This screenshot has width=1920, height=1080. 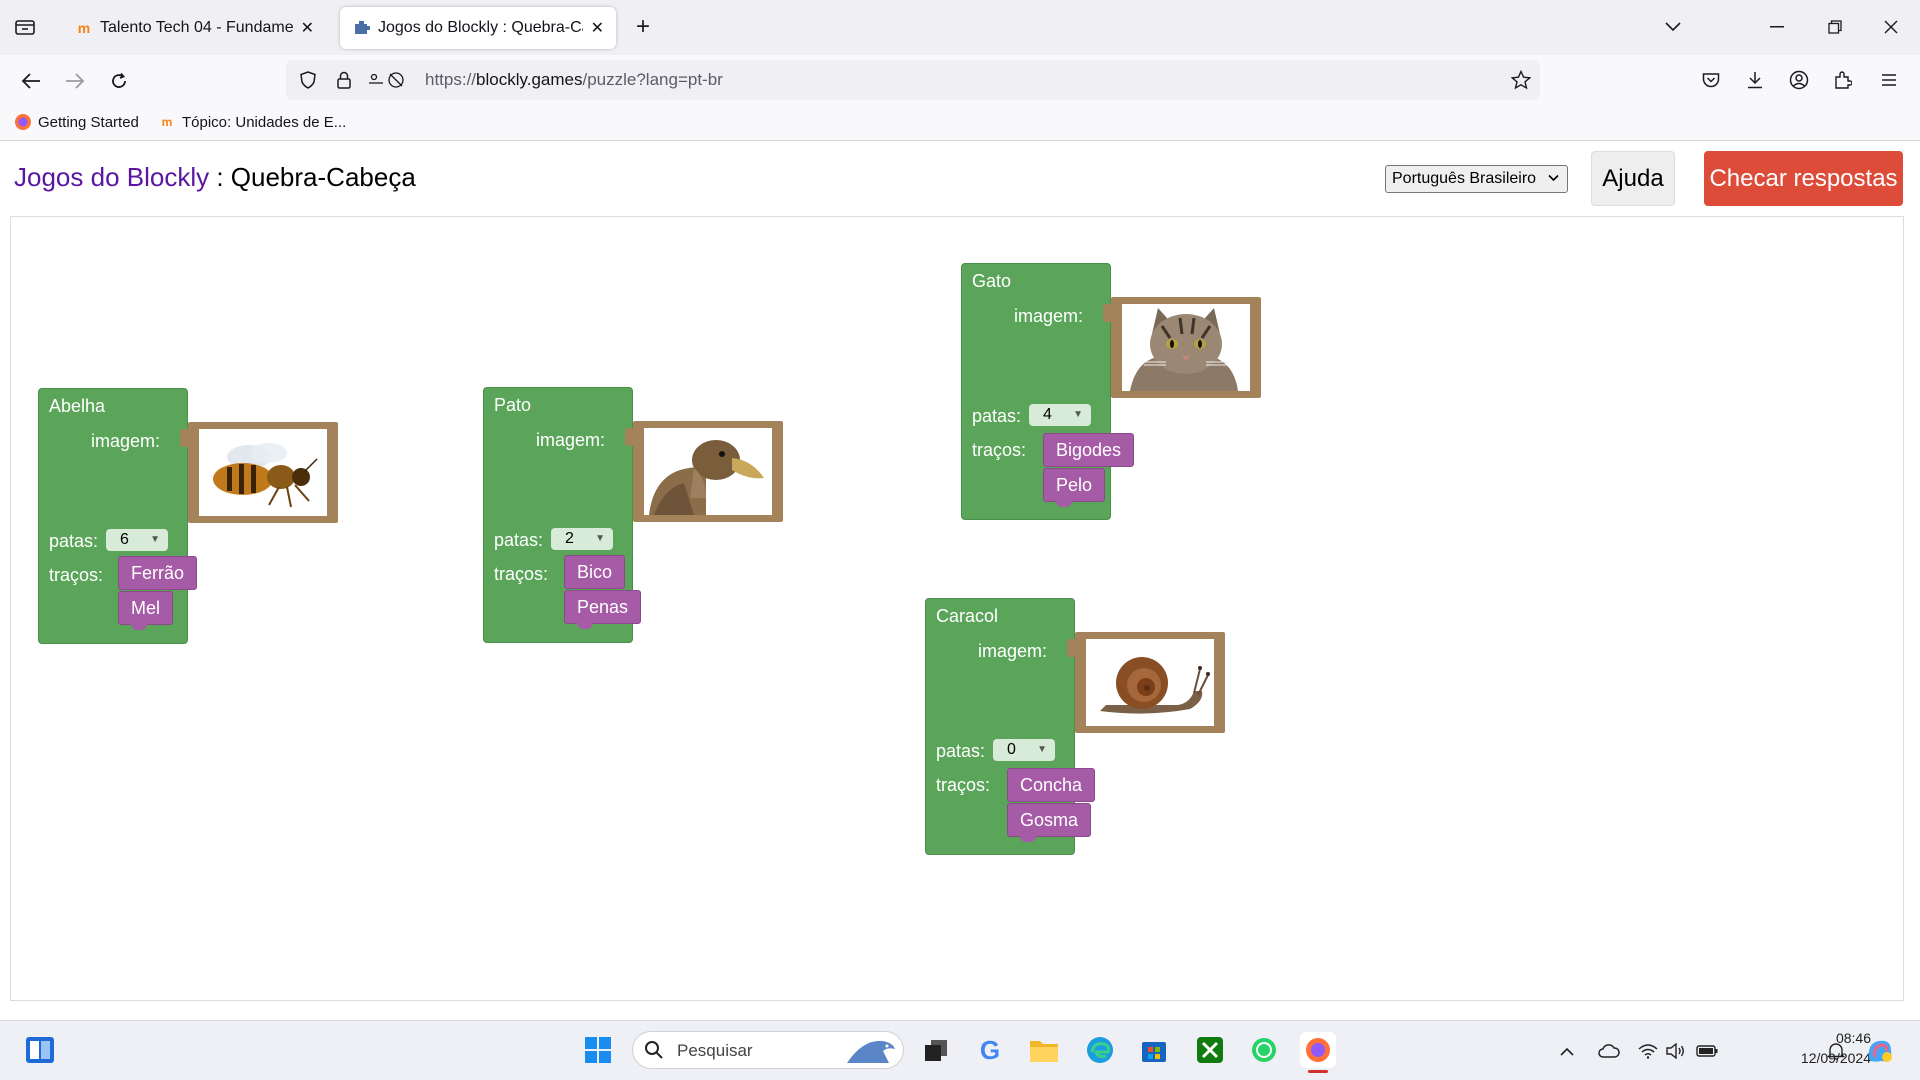 What do you see at coordinates (124, 539) in the screenshot?
I see `legs-value: 6` at bounding box center [124, 539].